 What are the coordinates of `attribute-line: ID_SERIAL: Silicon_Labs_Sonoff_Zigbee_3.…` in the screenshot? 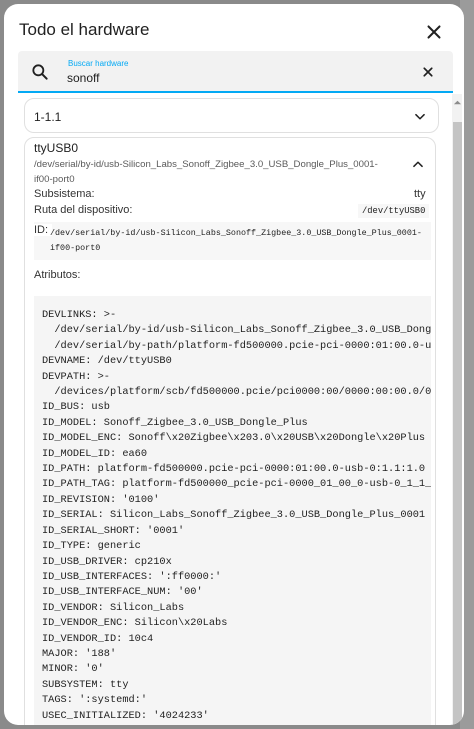 It's located at (234, 515).